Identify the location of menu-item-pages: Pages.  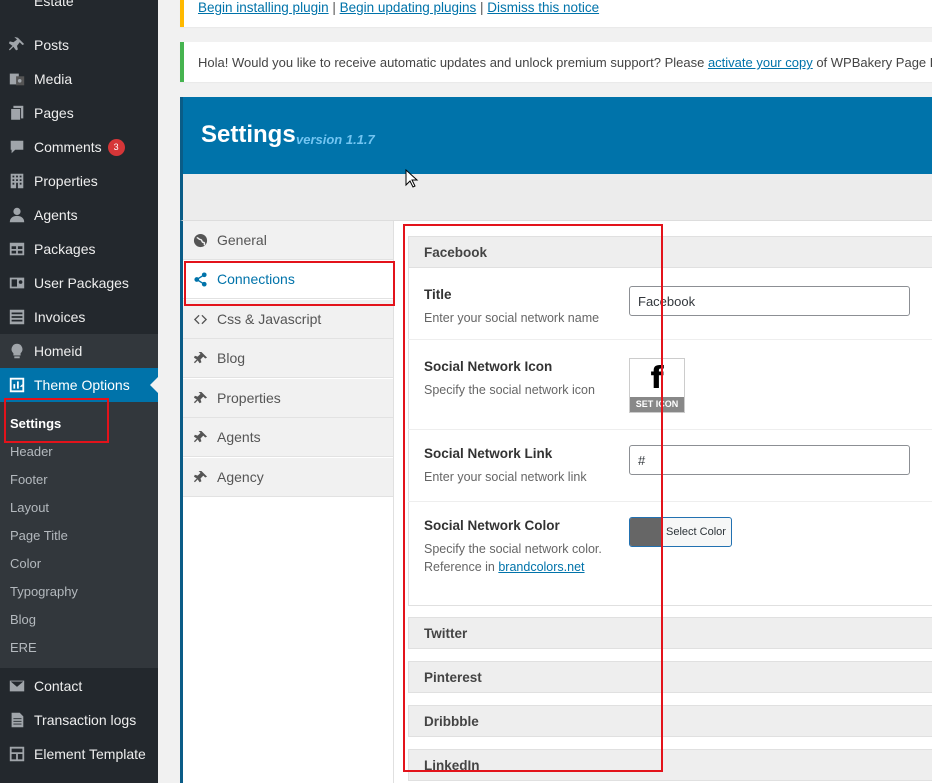
(79, 113).